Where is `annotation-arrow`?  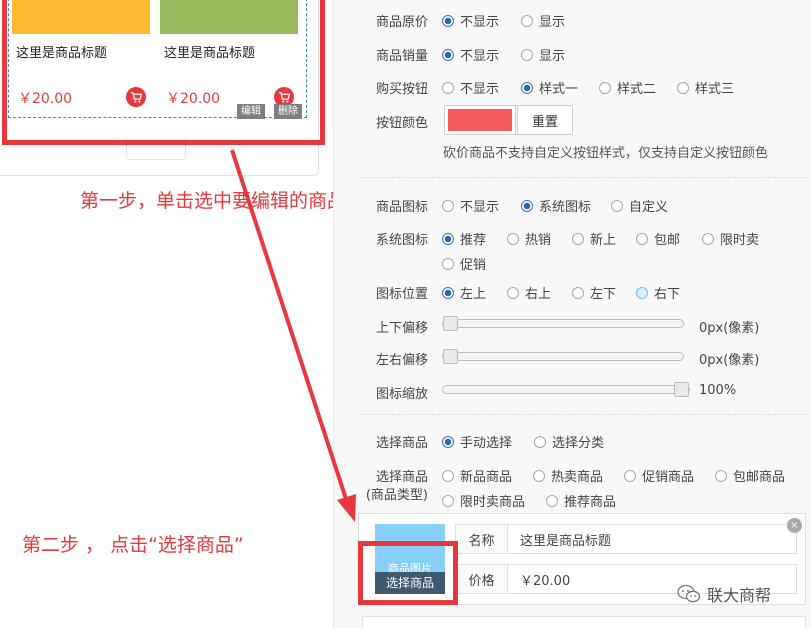 annotation-arrow is located at coordinates (293, 335).